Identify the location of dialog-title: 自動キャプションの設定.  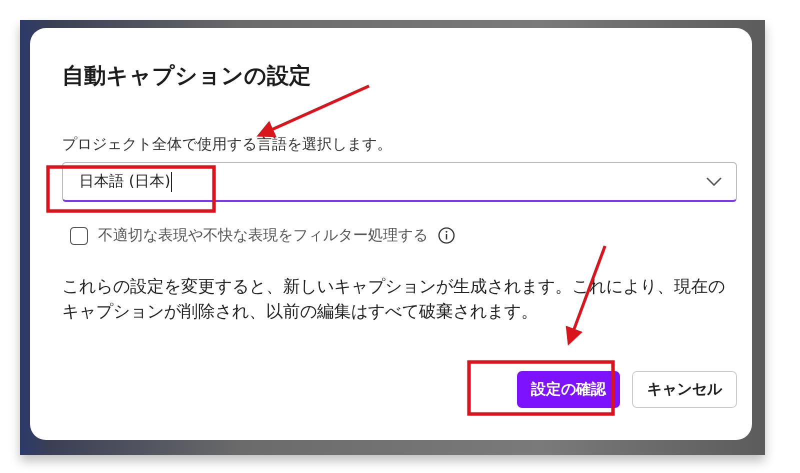
(187, 76).